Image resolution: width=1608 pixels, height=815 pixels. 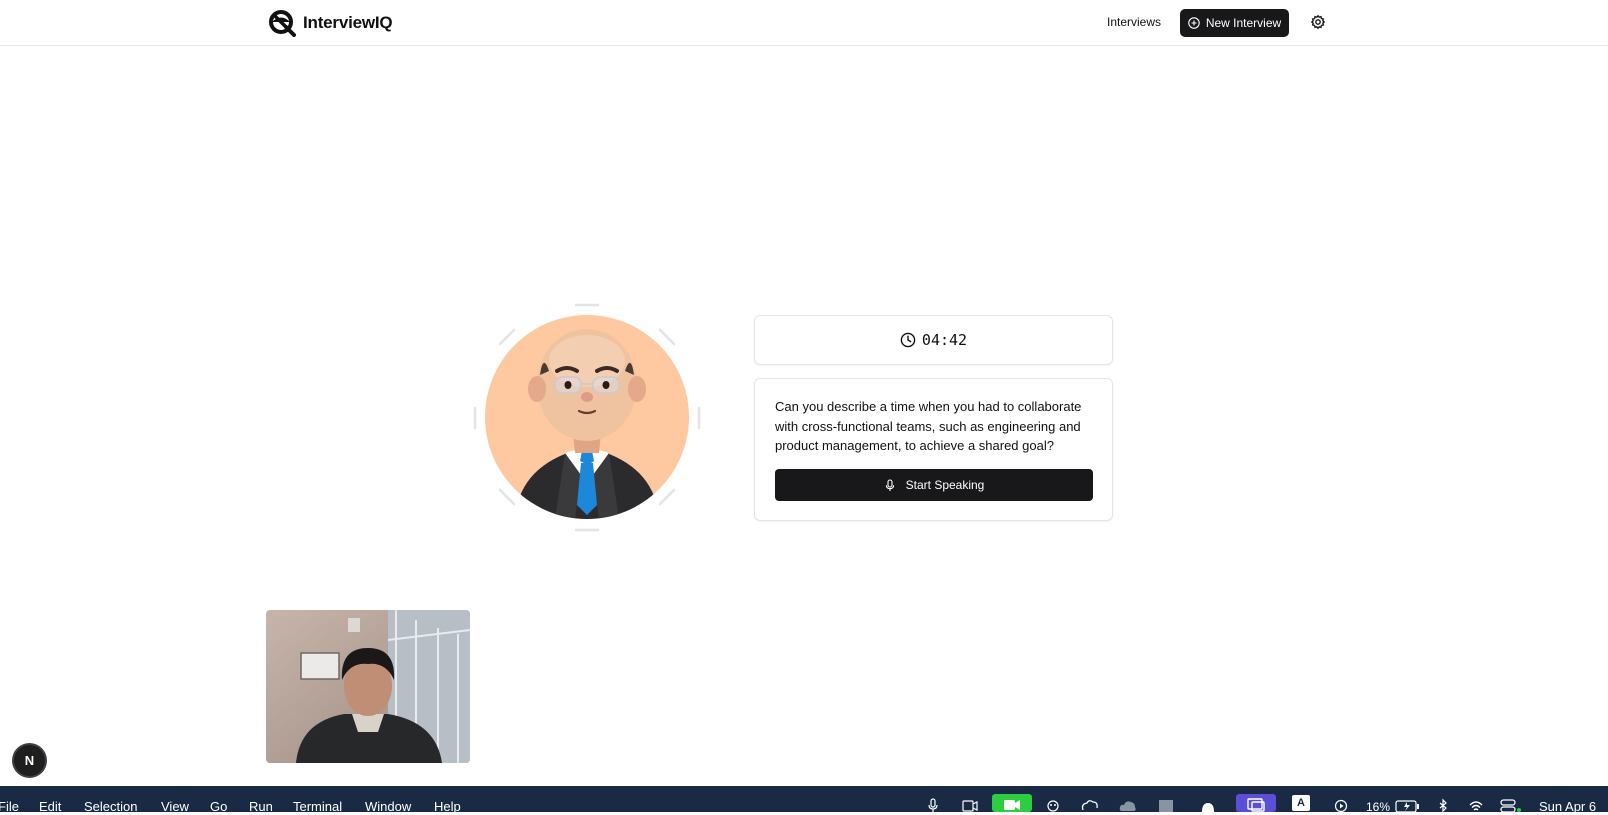 What do you see at coordinates (804, 23) in the screenshot?
I see `top-navbar: InterviewIQ Interviews New Interview` at bounding box center [804, 23].